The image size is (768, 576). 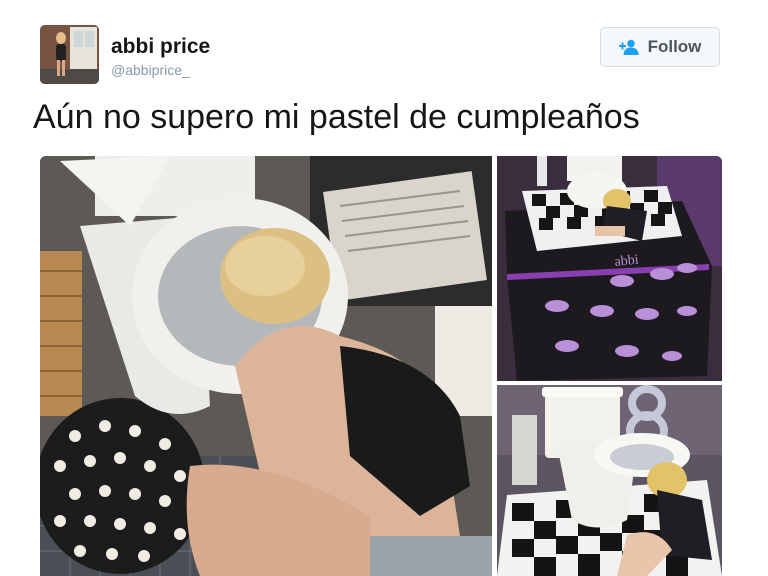 What do you see at coordinates (674, 46) in the screenshot?
I see `follow-button-label: Follow` at bounding box center [674, 46].